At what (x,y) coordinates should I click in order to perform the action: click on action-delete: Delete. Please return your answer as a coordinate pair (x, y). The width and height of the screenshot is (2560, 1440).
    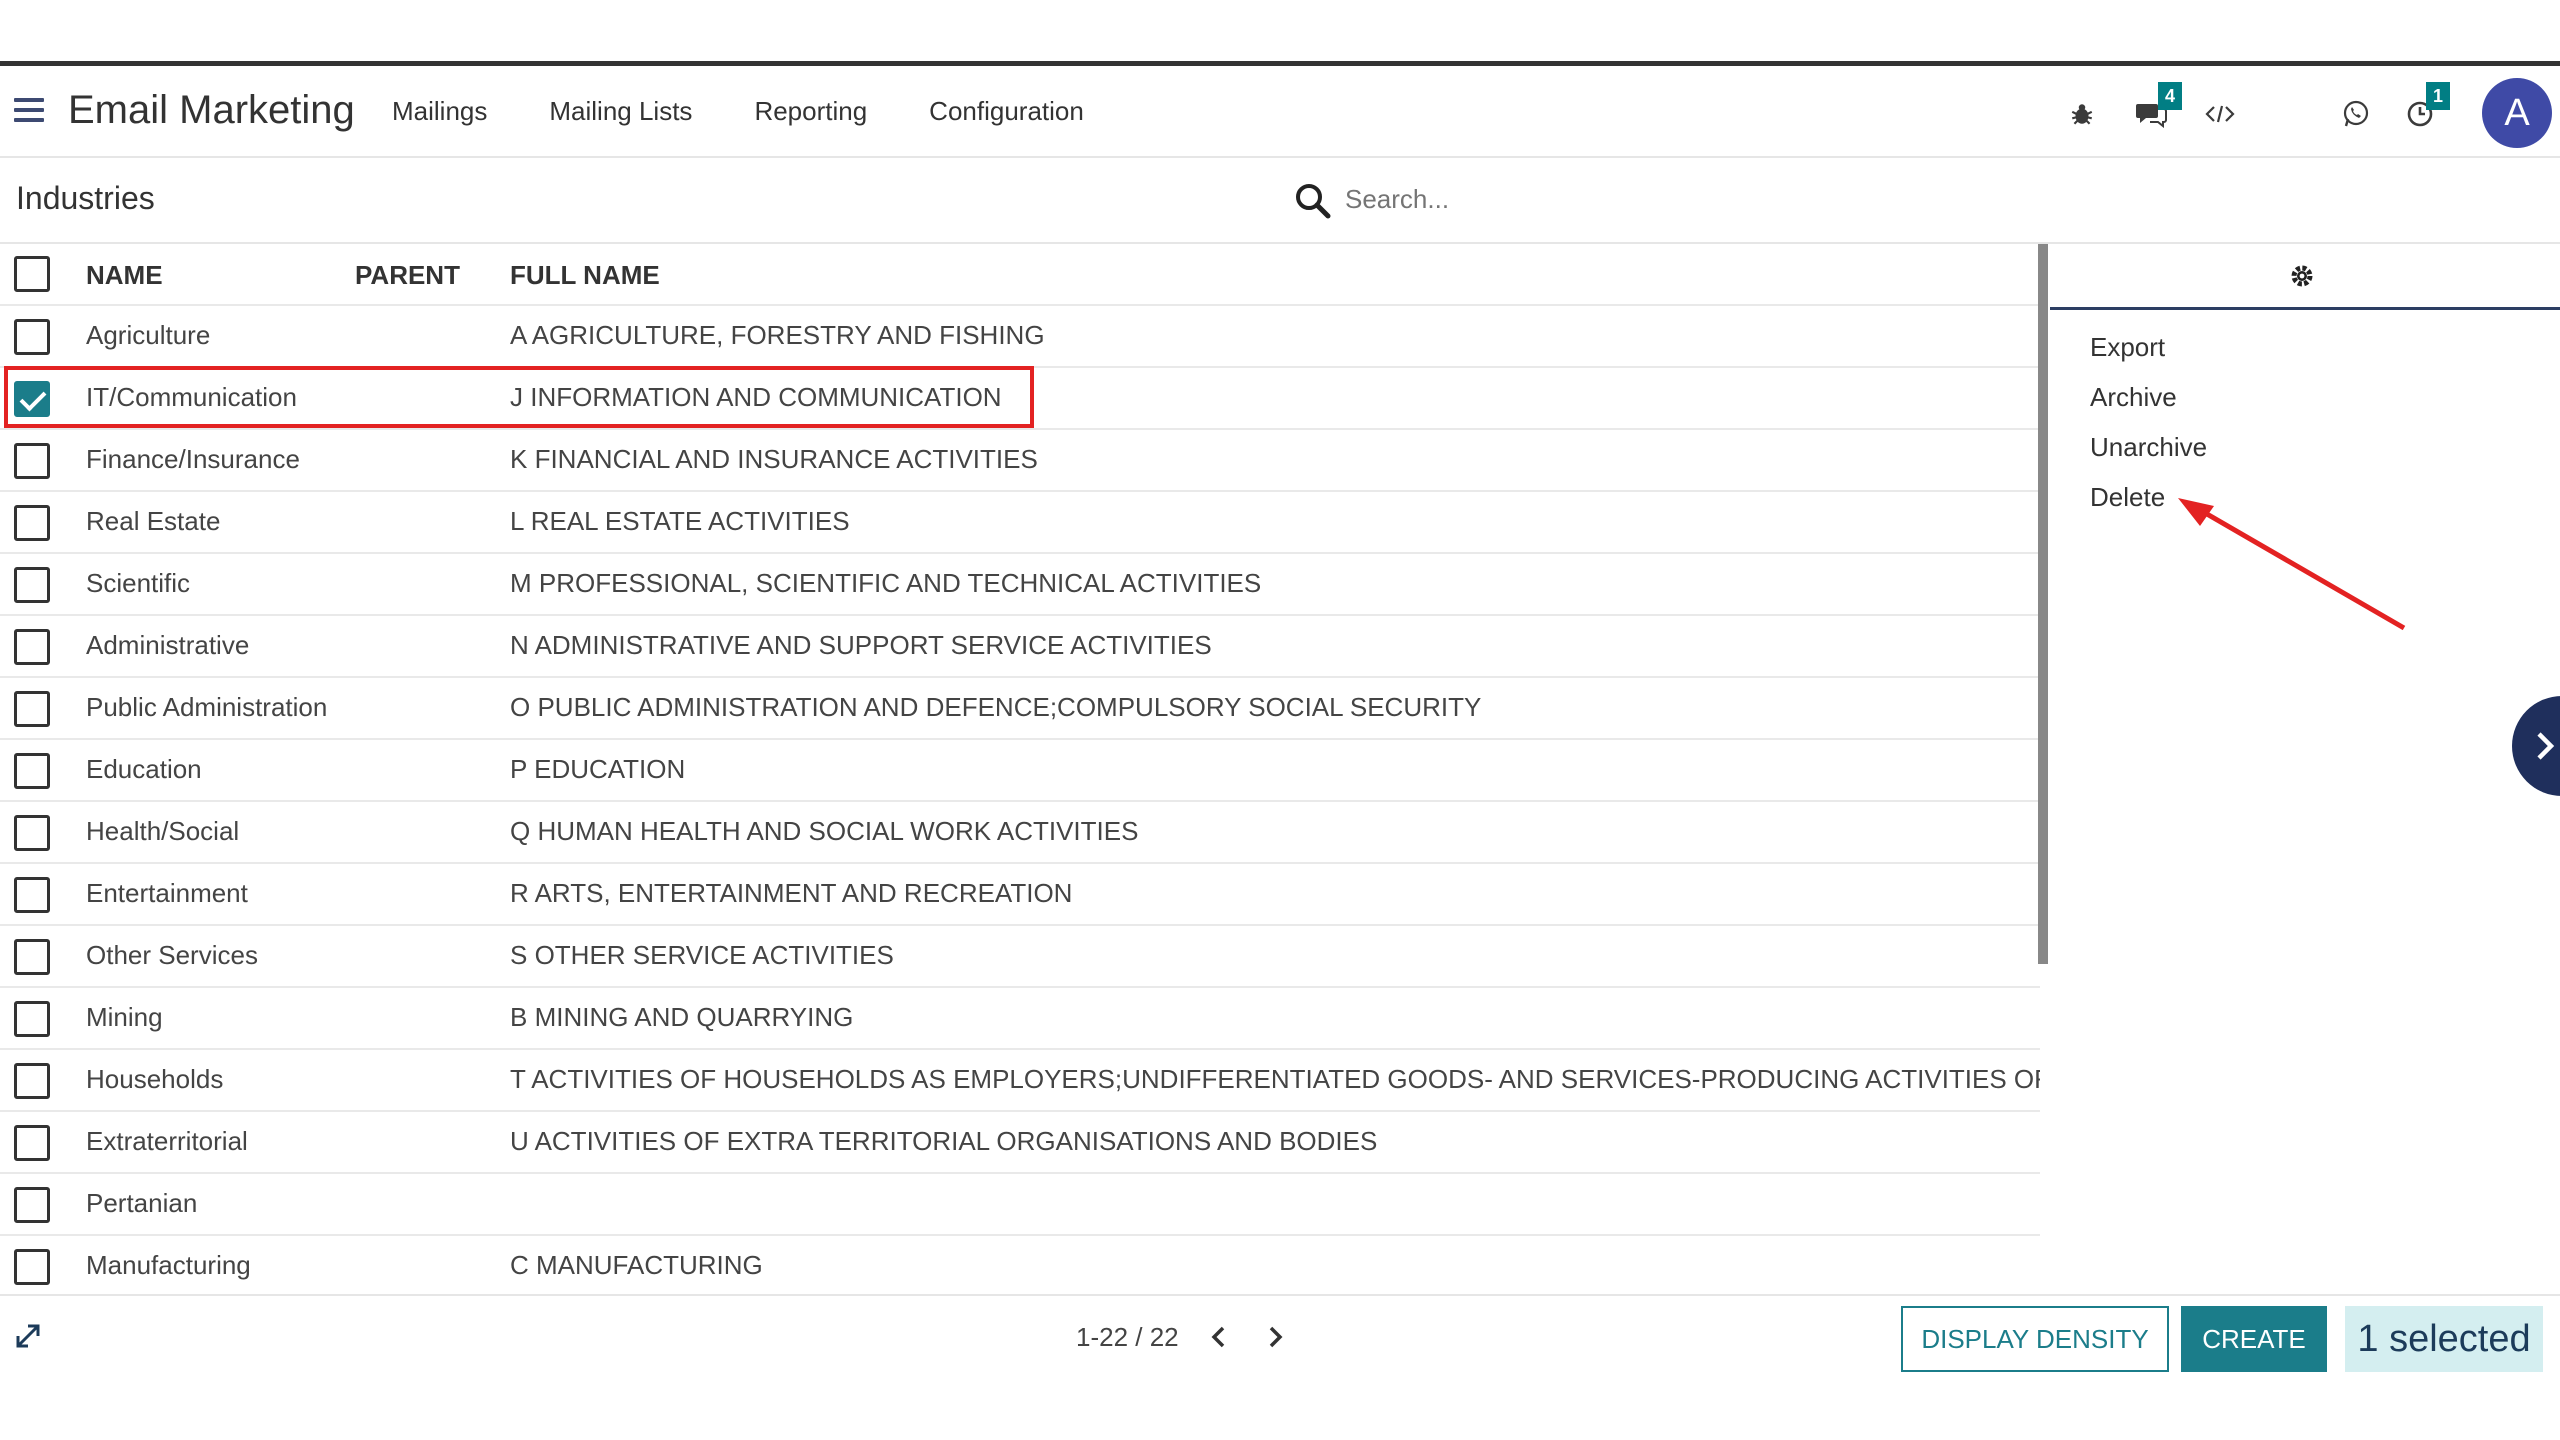
    Looking at the image, I should click on (2127, 497).